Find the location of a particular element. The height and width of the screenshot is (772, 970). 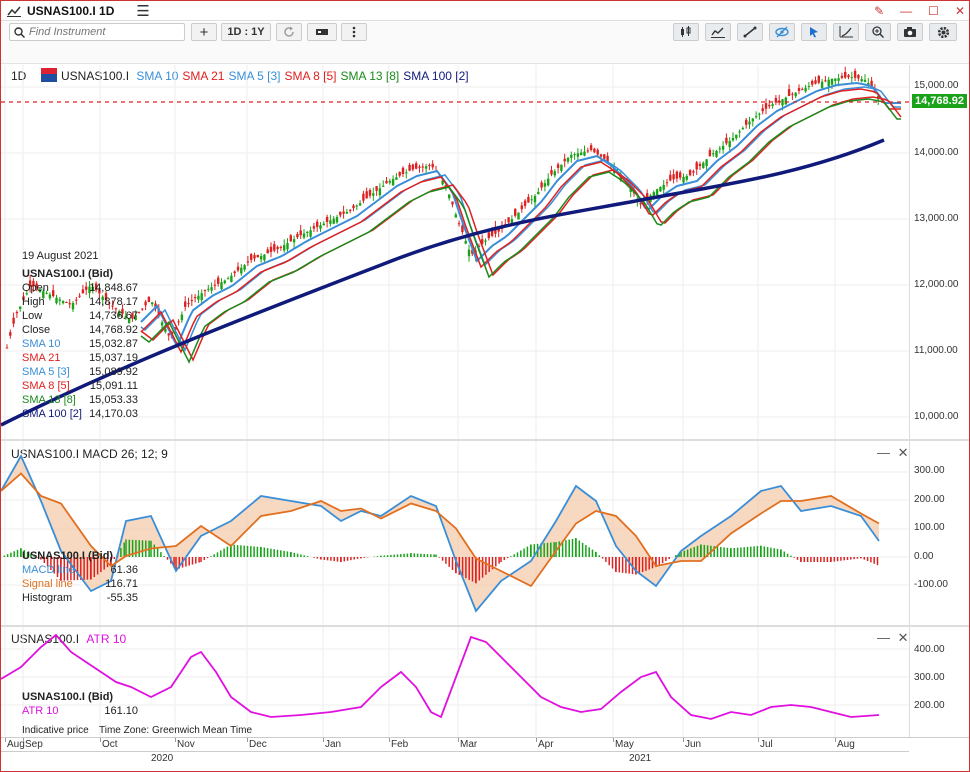

month-label: Mar is located at coordinates (469, 744).